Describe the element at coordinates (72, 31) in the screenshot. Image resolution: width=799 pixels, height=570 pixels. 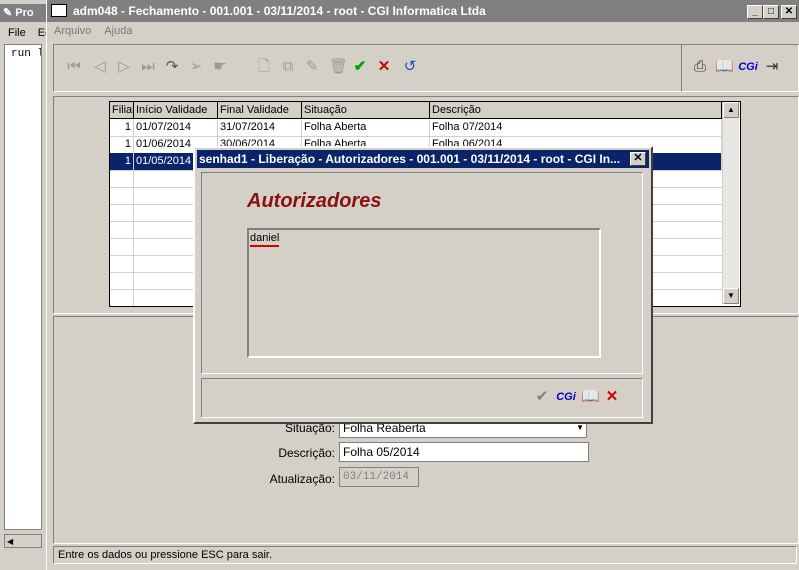
I see `menu-arquivo: Arquivo` at that location.